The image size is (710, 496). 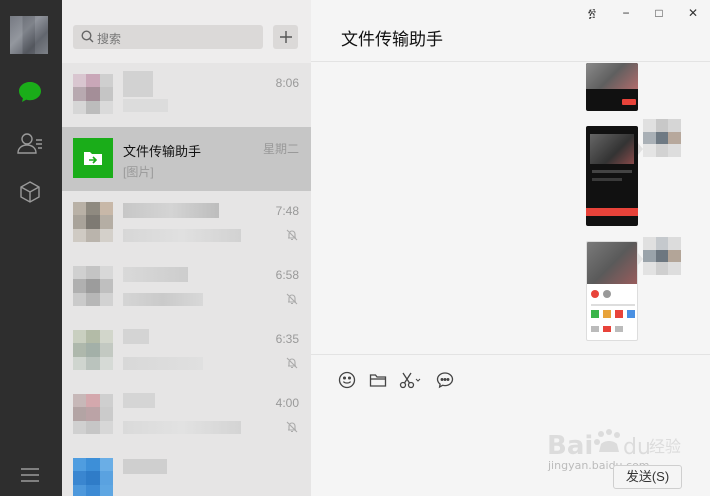 What do you see at coordinates (138, 172) in the screenshot?
I see `chat-preview: [图片]` at bounding box center [138, 172].